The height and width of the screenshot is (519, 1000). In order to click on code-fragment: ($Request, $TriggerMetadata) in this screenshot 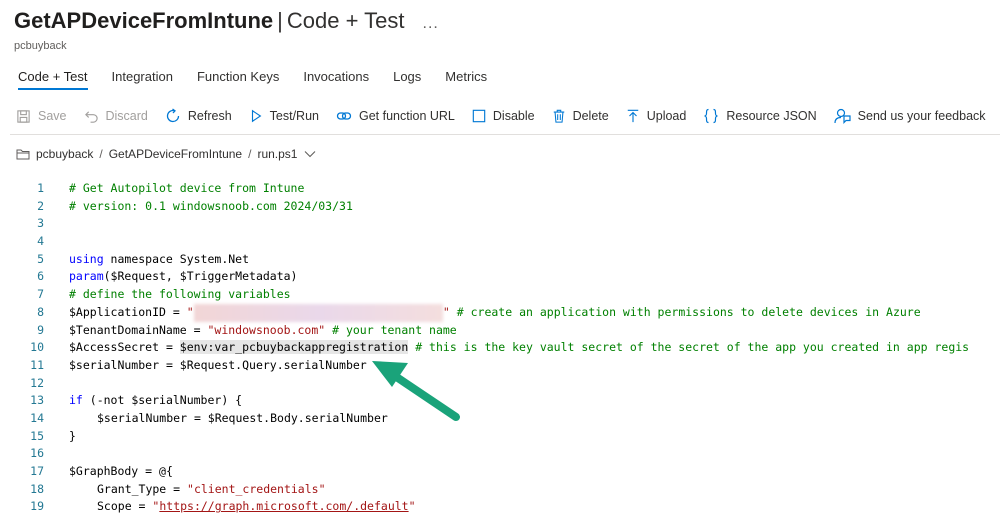, I will do `click(200, 276)`.